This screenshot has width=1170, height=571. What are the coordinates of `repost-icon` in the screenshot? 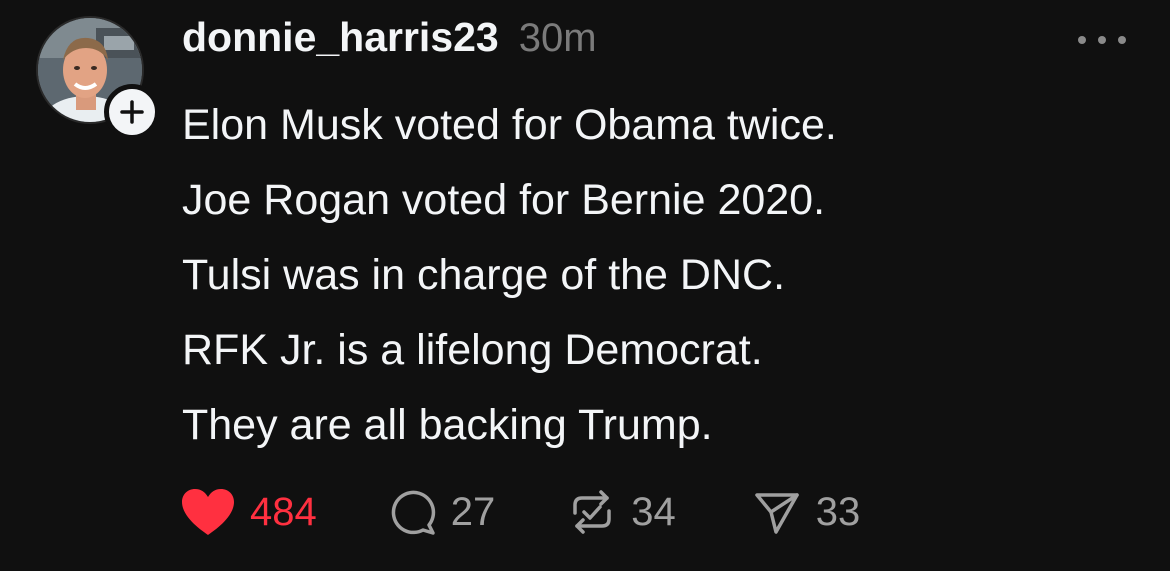 It's located at (592, 512).